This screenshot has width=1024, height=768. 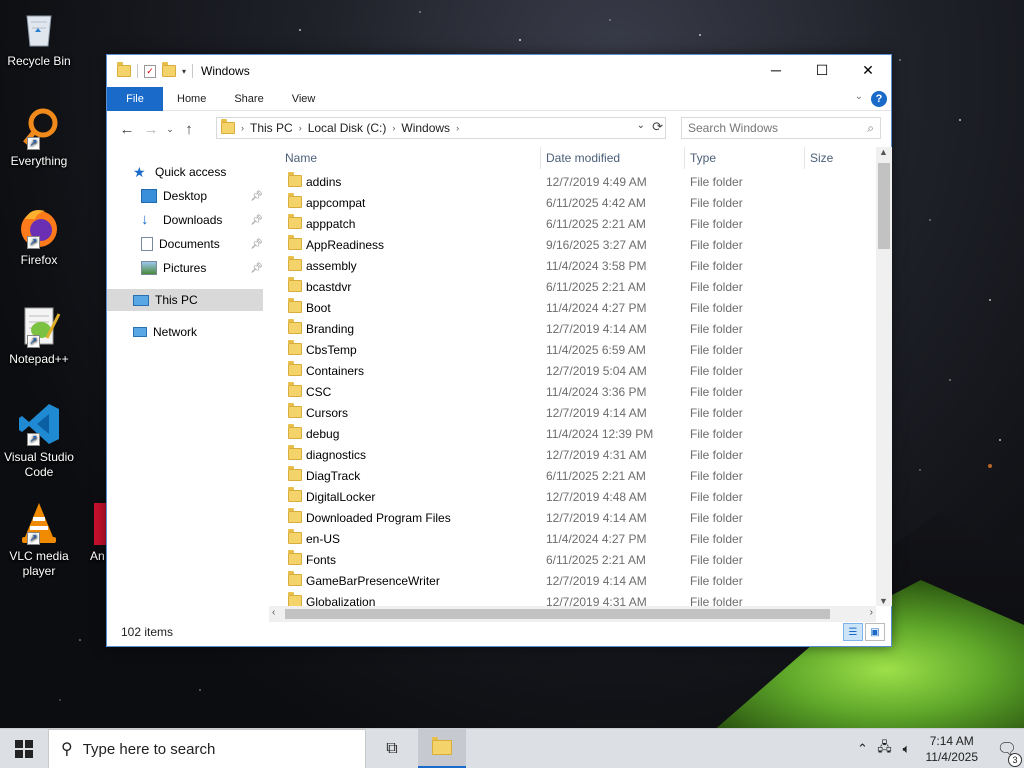 I want to click on network-status-icon: 🖧︎, so click(x=885, y=749).